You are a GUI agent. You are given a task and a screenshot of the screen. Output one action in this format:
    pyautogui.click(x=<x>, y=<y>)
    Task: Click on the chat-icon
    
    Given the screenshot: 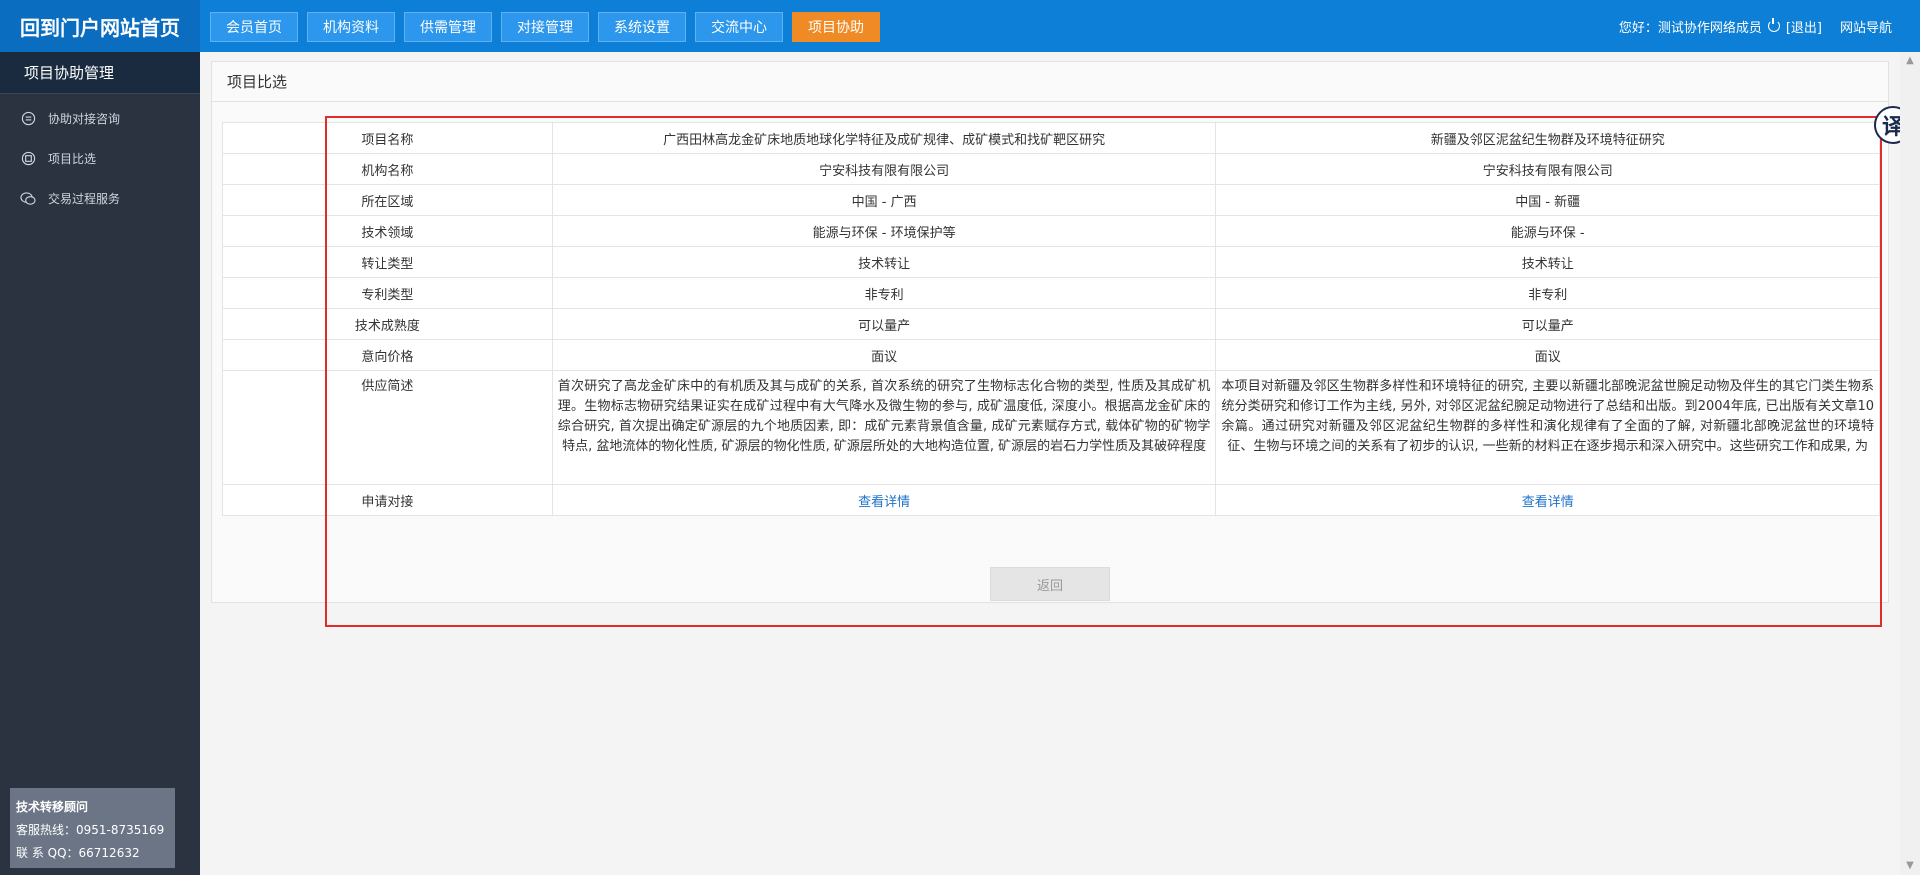 What is the action you would take?
    pyautogui.click(x=28, y=118)
    